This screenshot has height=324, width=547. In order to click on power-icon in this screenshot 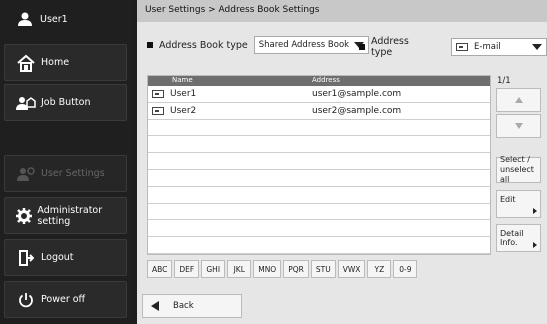, I will do `click(26, 300)`.